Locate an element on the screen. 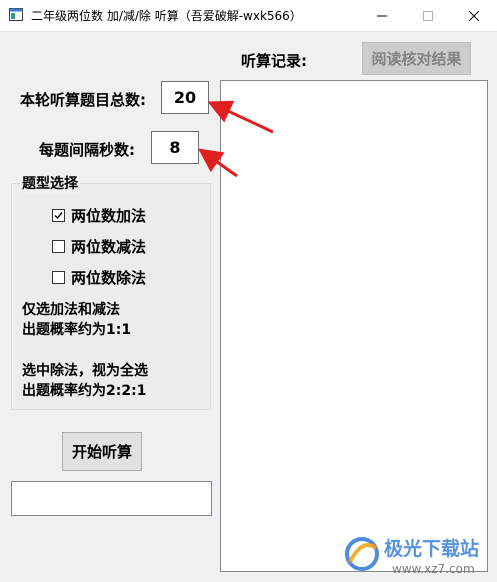  checkbox-subtraction: 两位数减法 is located at coordinates (99, 246).